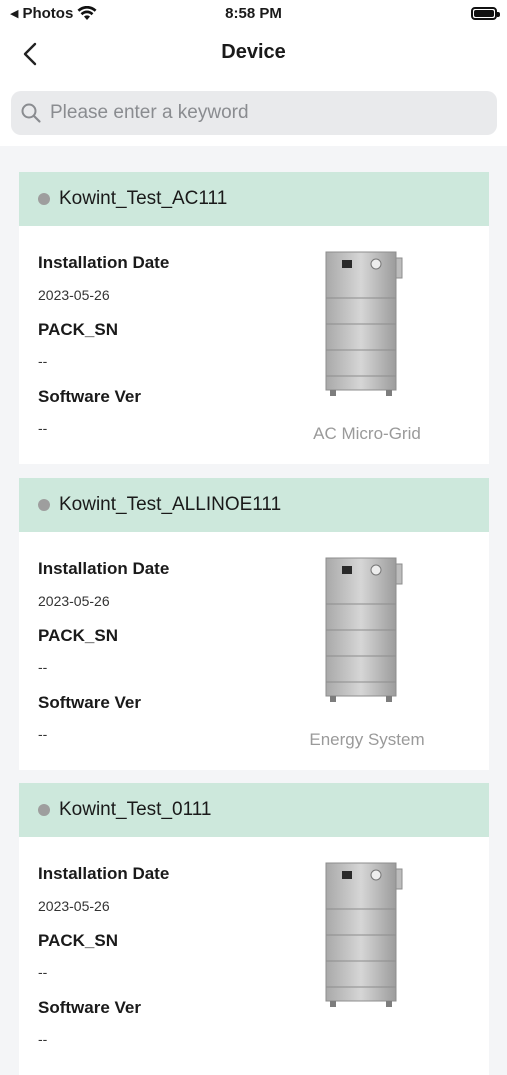 The width and height of the screenshot is (507, 1075). Describe the element at coordinates (170, 504) in the screenshot. I see `device-name: Kowint_Test_ALLINOE111` at that location.